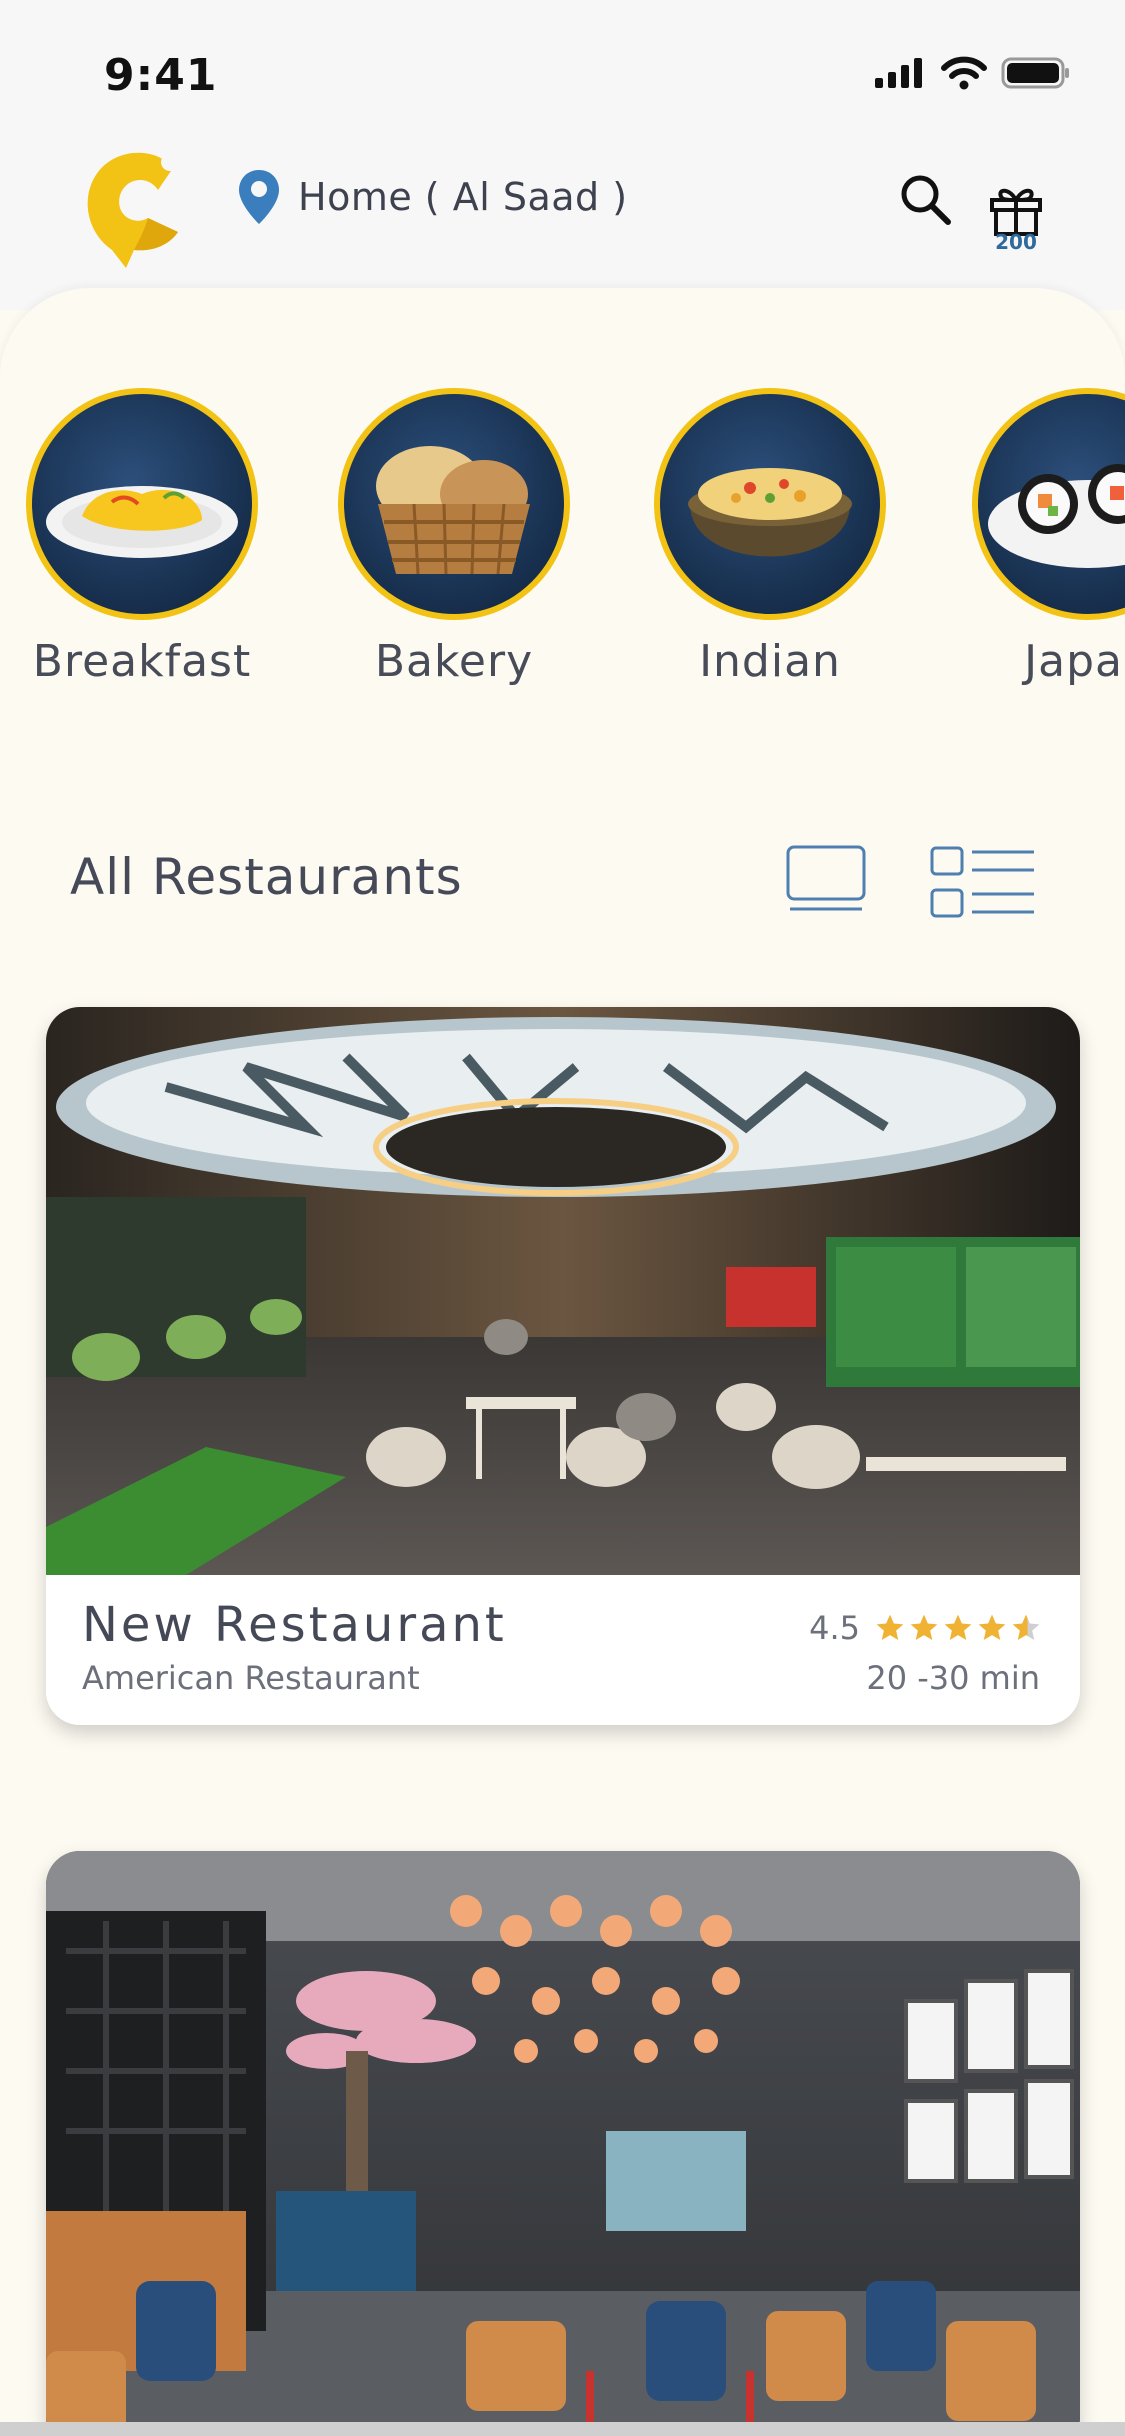 Image resolution: width=1125 pixels, height=2436 pixels. I want to click on location-pin-icon, so click(259, 197).